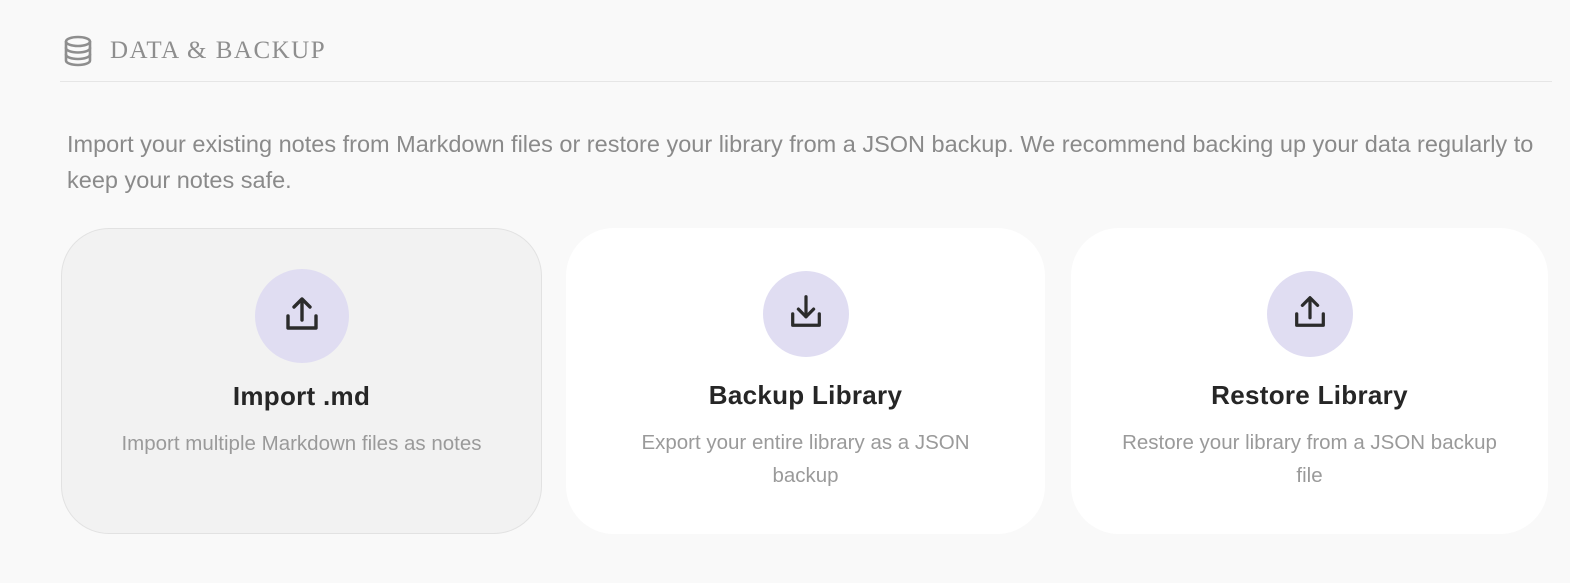 The image size is (1570, 583). I want to click on import-md-description: Import multiple Markdown files as notes, so click(301, 443).